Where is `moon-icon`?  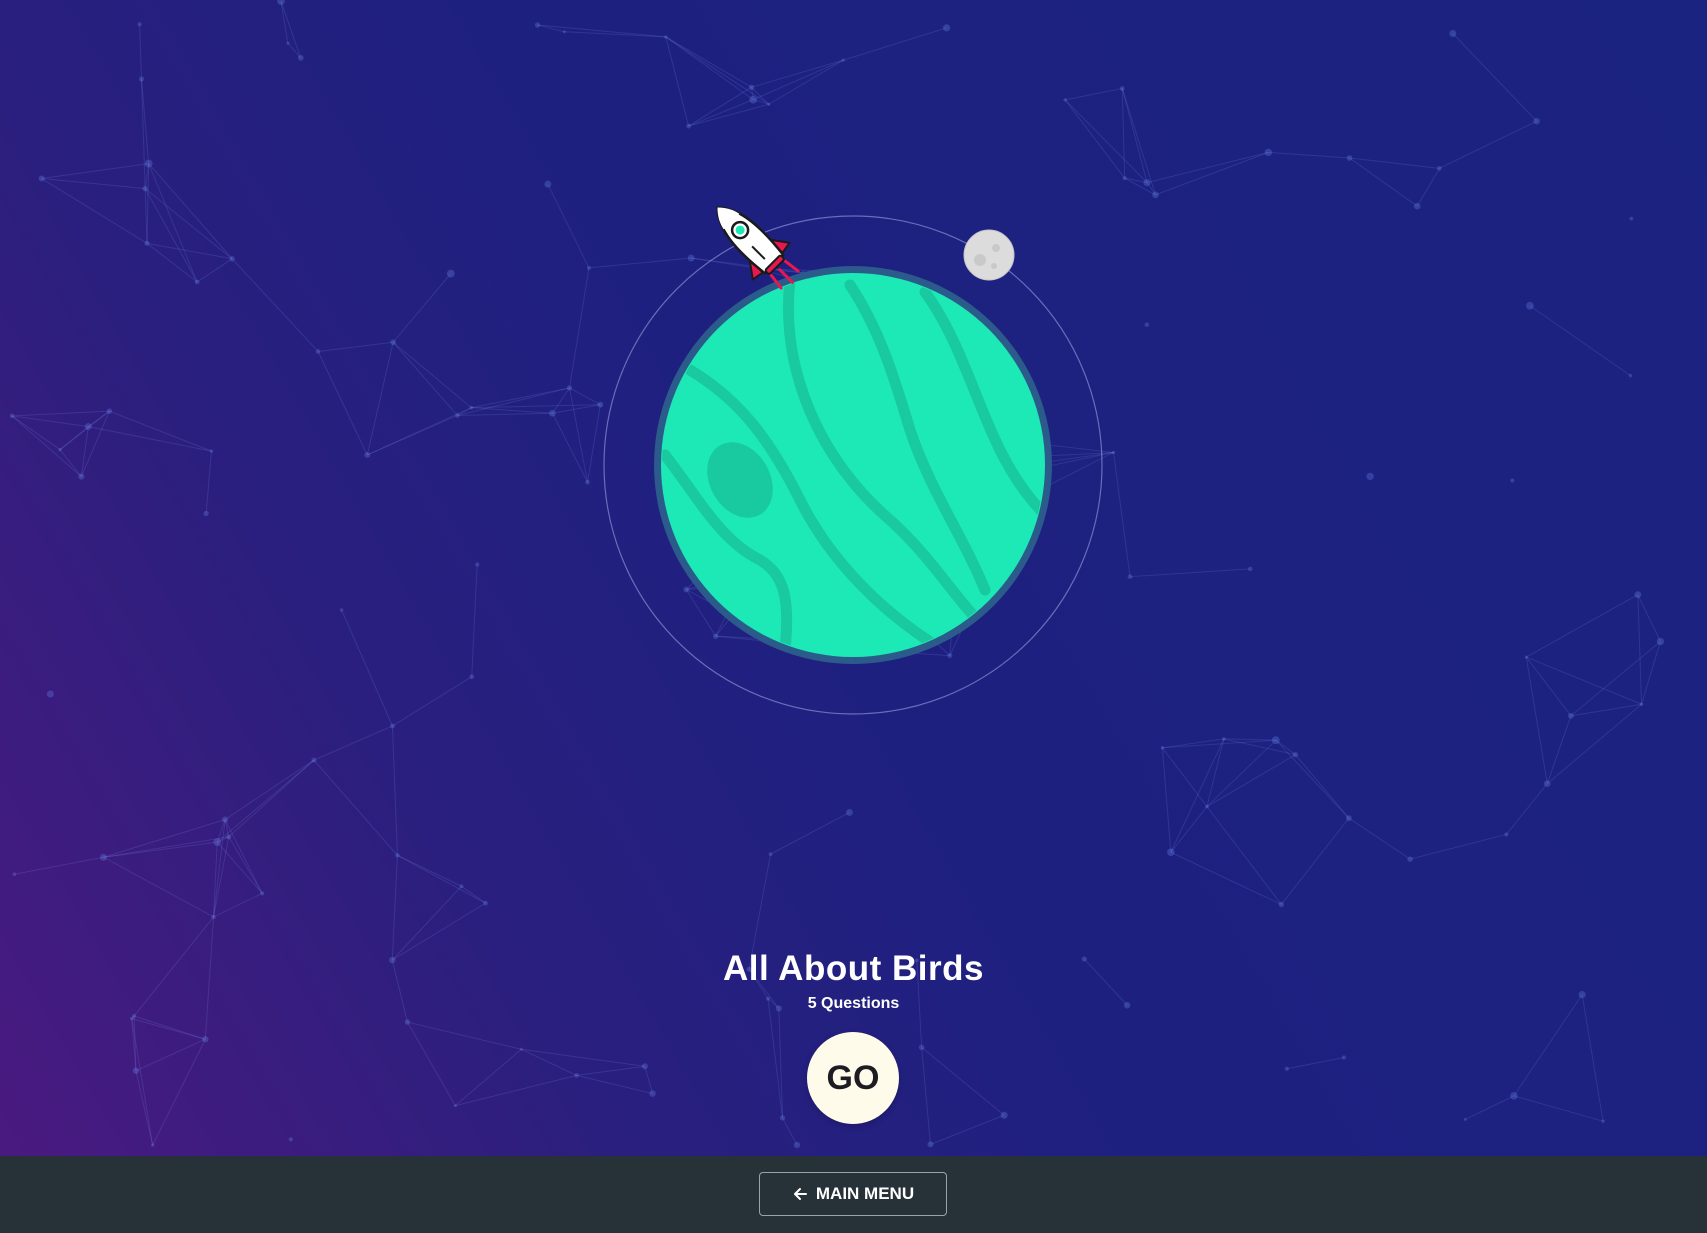 moon-icon is located at coordinates (989, 255).